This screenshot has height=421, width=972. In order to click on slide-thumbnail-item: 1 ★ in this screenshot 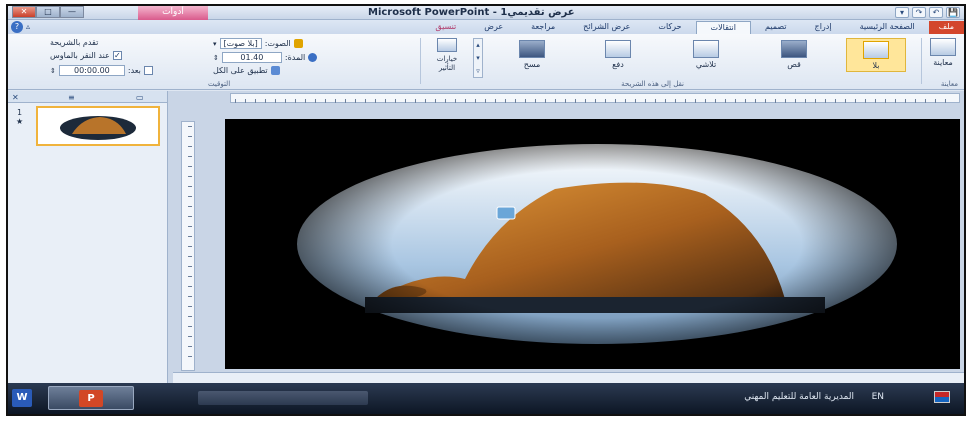, I will do `click(88, 126)`.